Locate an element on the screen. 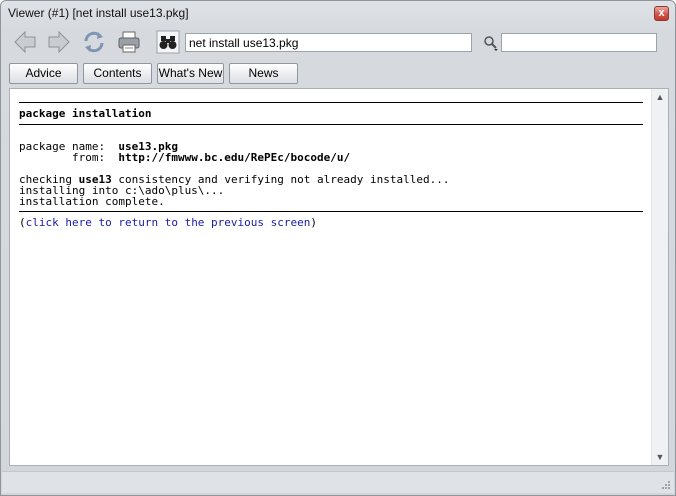 The width and height of the screenshot is (676, 496). return-close: ) is located at coordinates (314, 222).